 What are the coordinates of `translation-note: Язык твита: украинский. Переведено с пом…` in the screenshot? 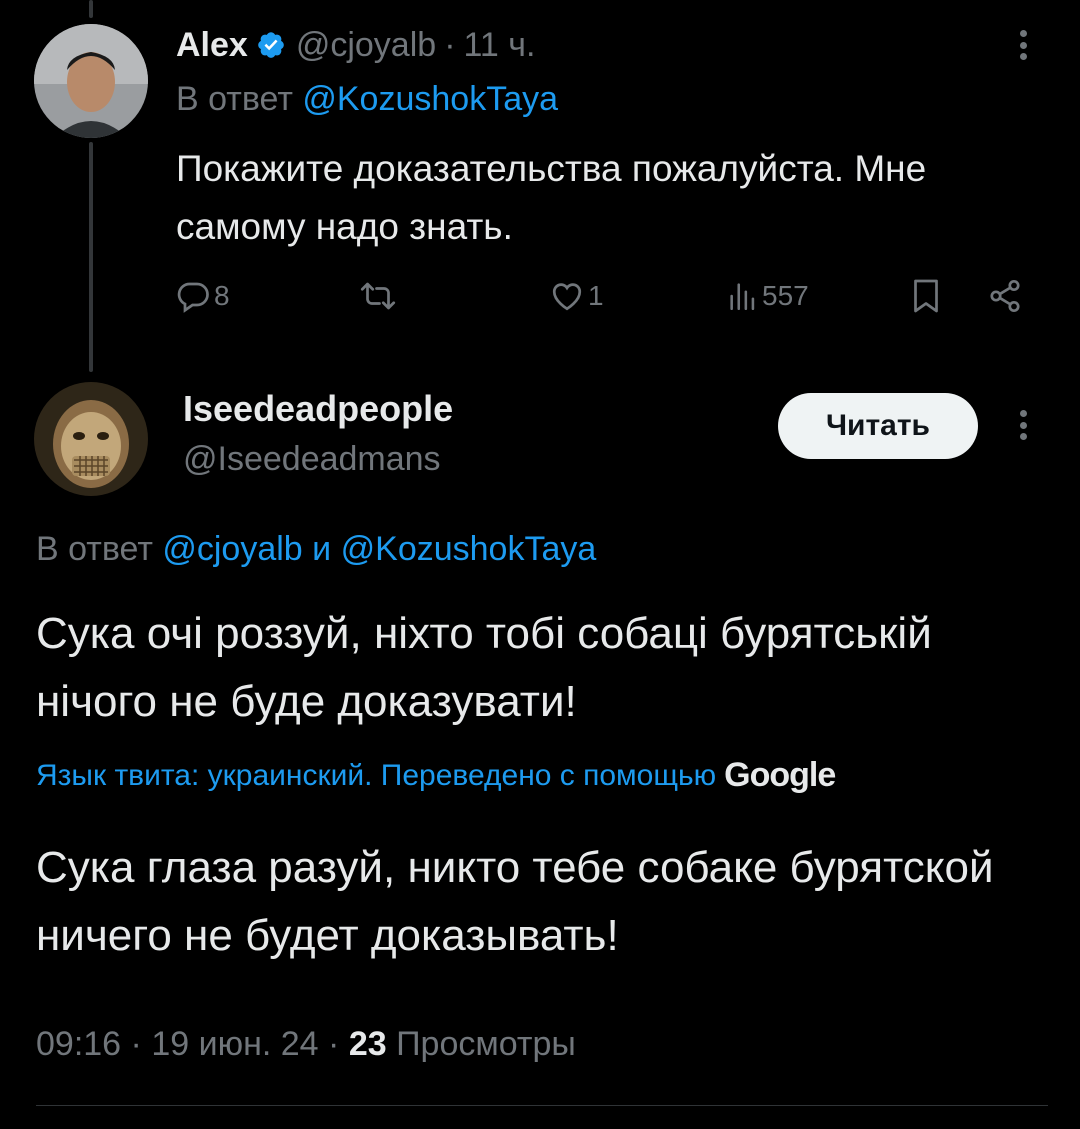 It's located at (436, 775).